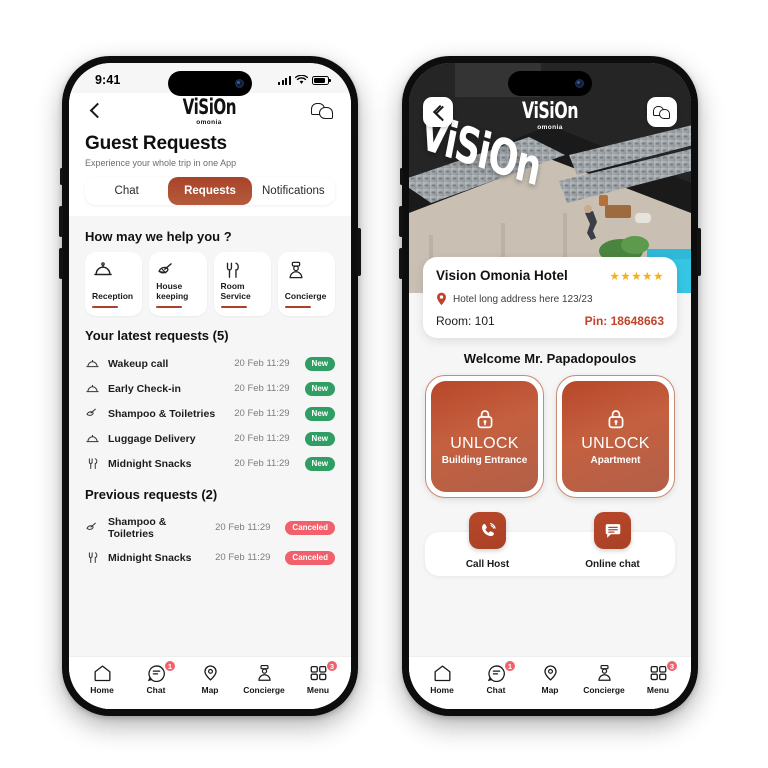 This screenshot has height=768, width=768. What do you see at coordinates (488, 541) in the screenshot?
I see `call-host-button: Call Host` at bounding box center [488, 541].